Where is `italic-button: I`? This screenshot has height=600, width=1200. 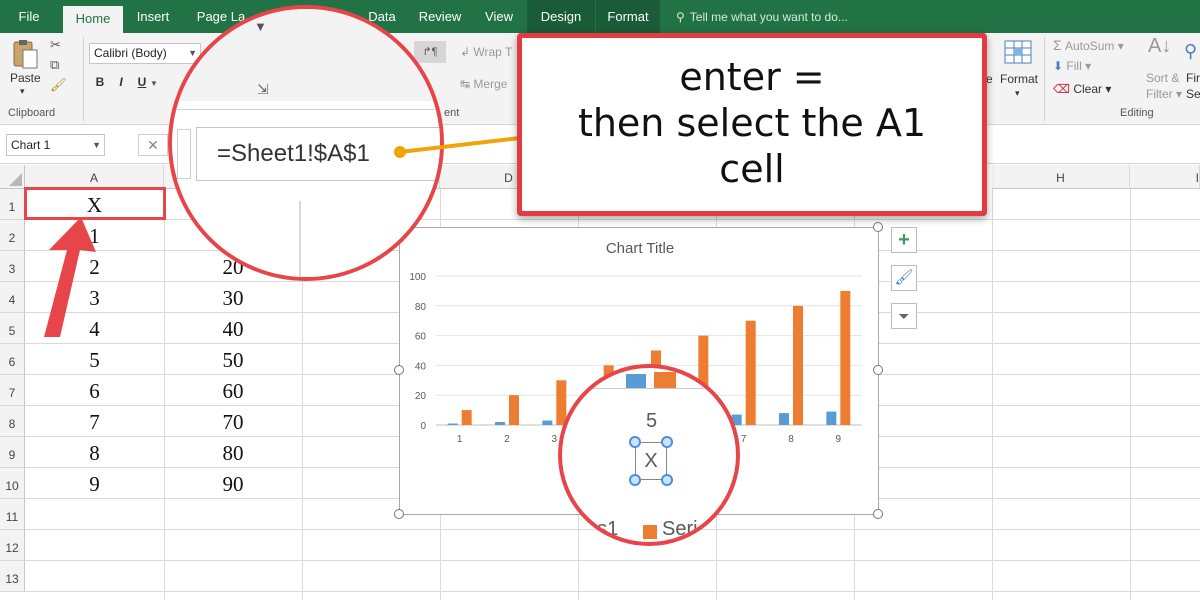 italic-button: I is located at coordinates (121, 82).